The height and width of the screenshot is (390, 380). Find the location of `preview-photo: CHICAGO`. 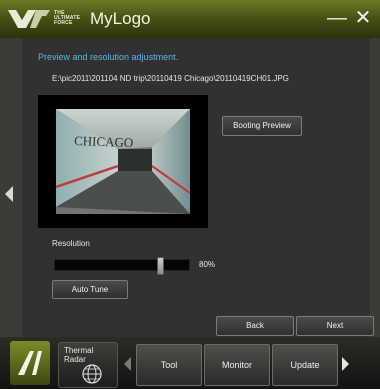

preview-photo: CHICAGO is located at coordinates (123, 161).